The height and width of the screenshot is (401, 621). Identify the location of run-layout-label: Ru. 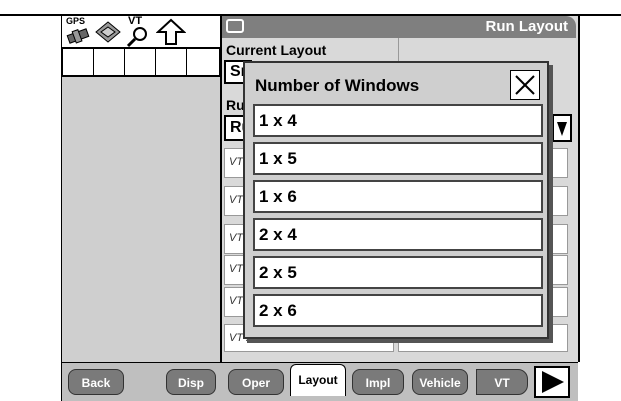
(235, 105).